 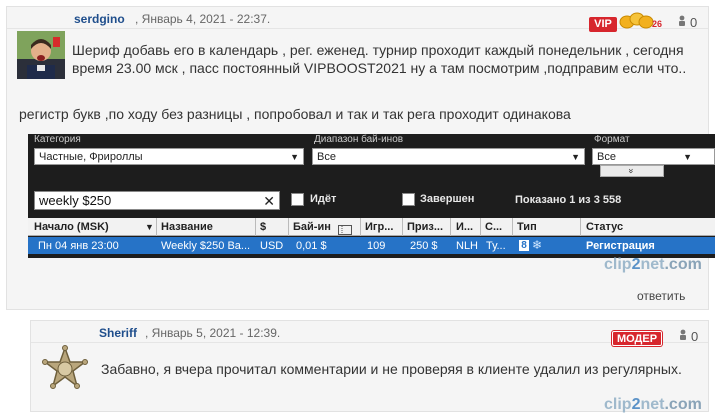 I want to click on type-badge: 8, so click(x=524, y=245).